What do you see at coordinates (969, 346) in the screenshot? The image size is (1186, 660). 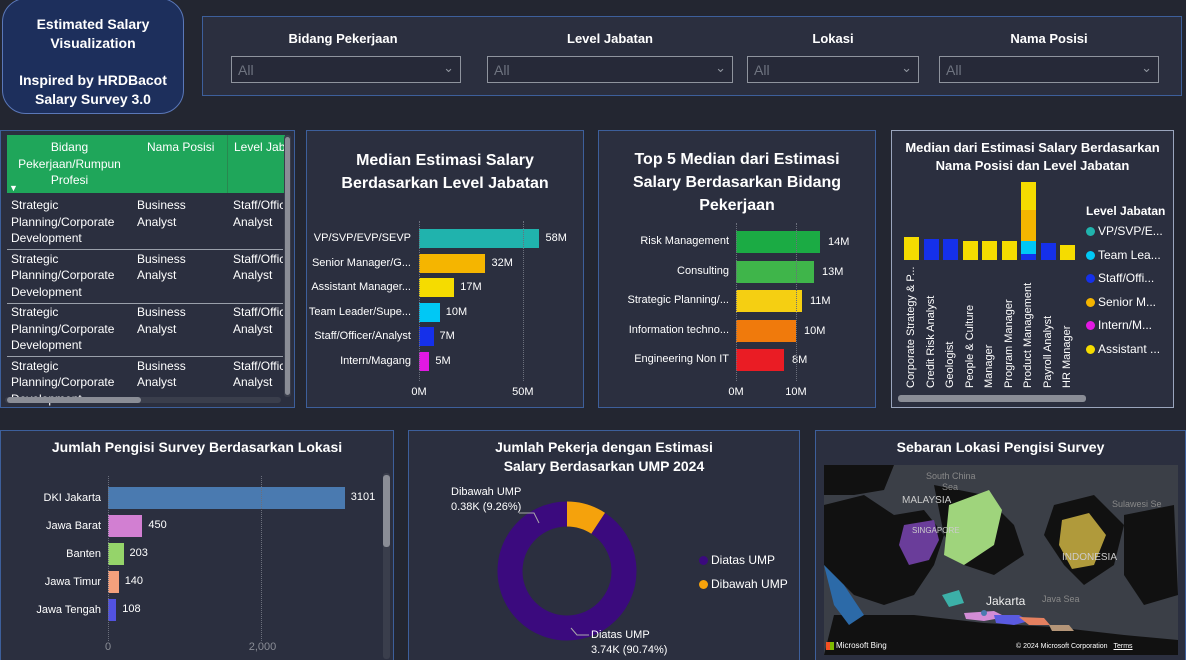 I see `x-category-label: People & Culture` at bounding box center [969, 346].